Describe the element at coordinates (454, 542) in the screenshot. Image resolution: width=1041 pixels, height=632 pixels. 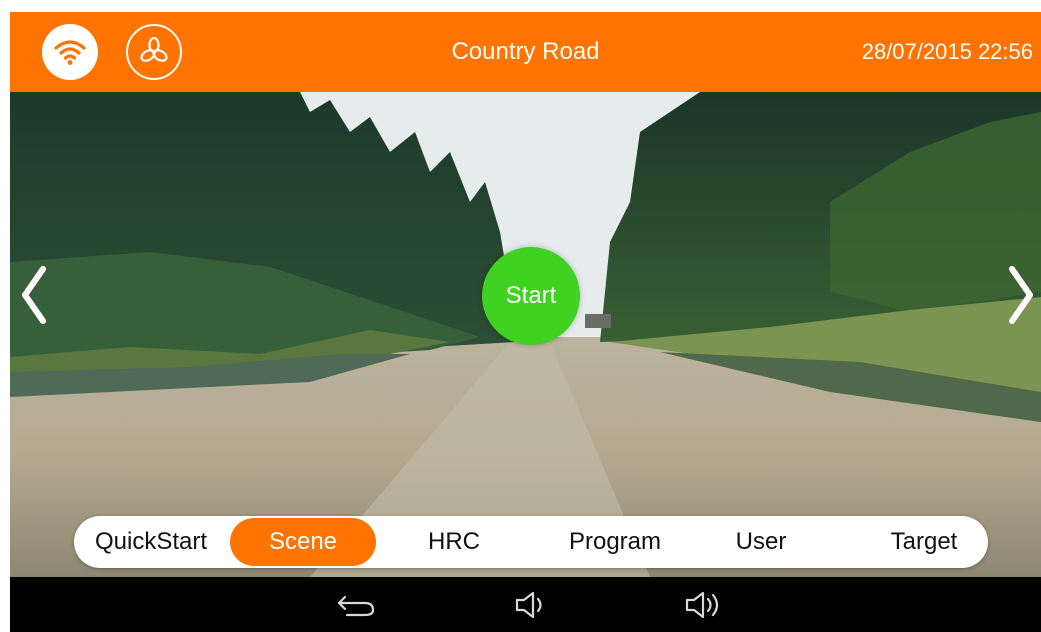
I see `tab-hrc: HRC` at that location.